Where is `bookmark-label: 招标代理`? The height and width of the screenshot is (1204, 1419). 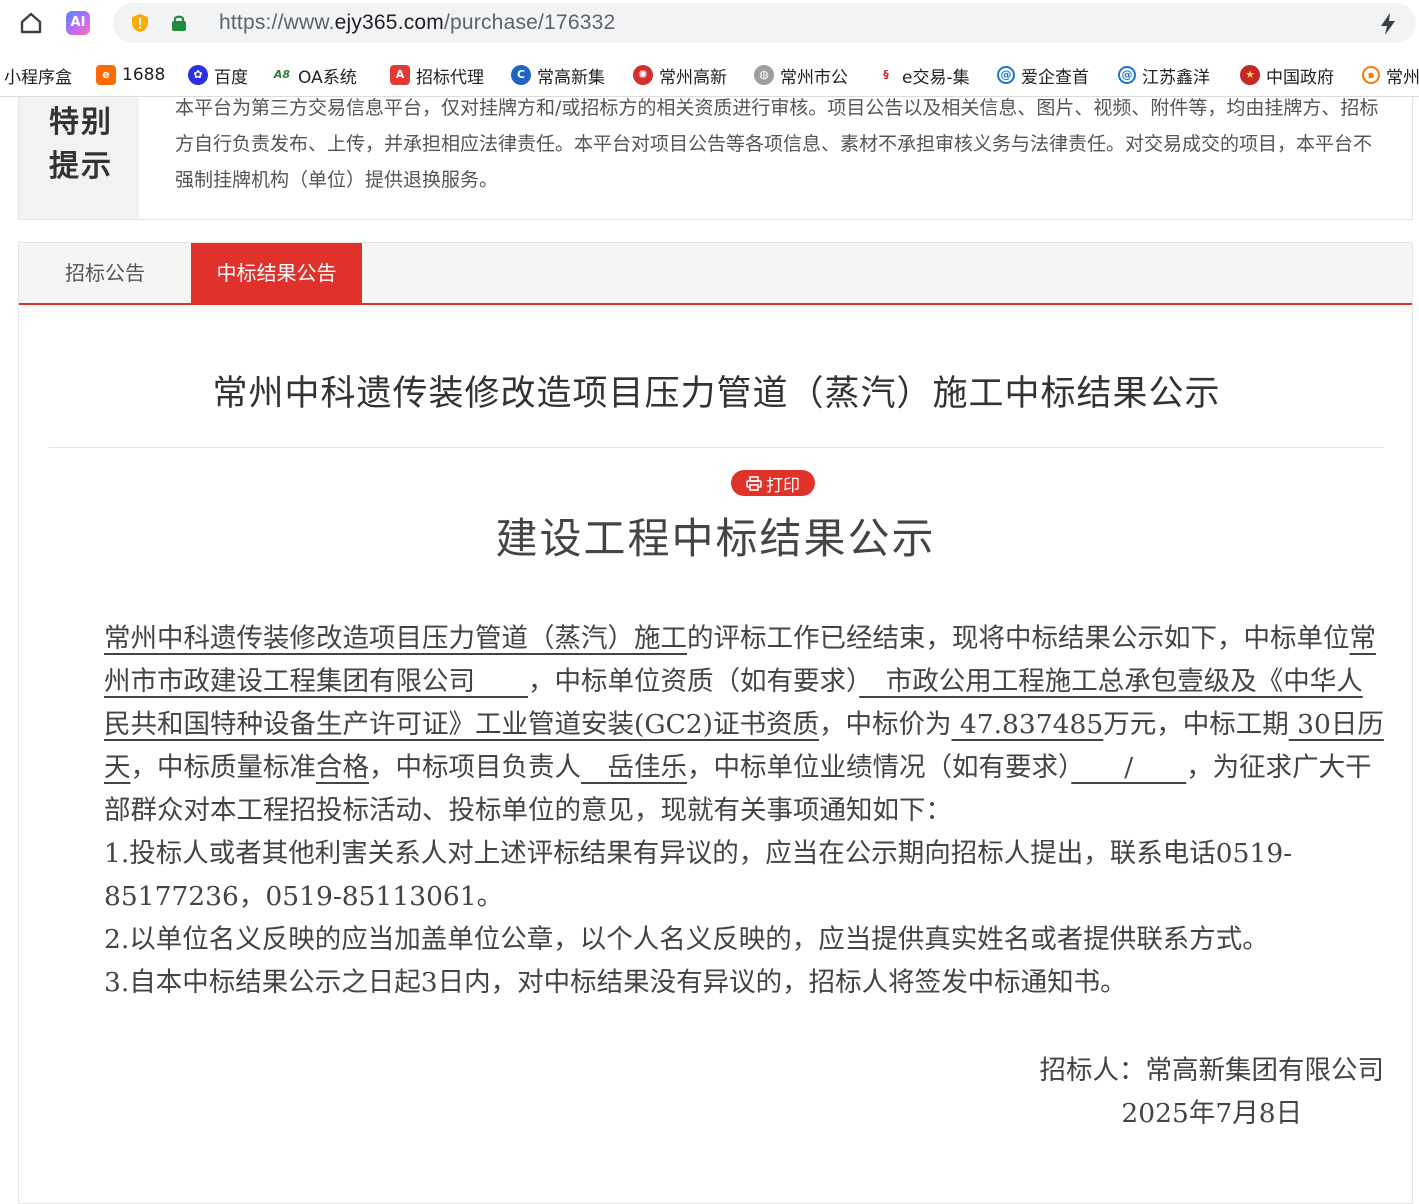
bookmark-label: 招标代理 is located at coordinates (450, 77).